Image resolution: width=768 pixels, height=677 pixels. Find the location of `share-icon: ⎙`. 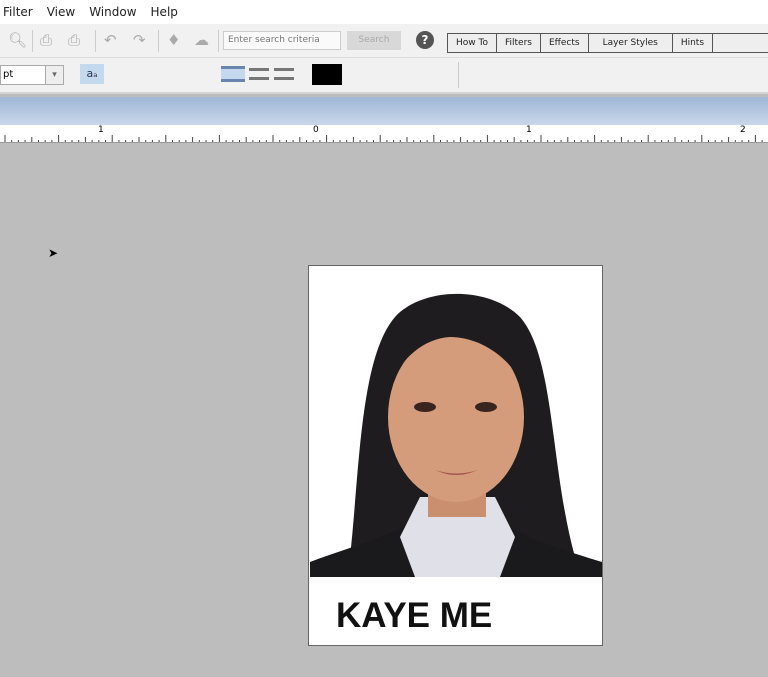

share-icon: ⎙ is located at coordinates (74, 40).